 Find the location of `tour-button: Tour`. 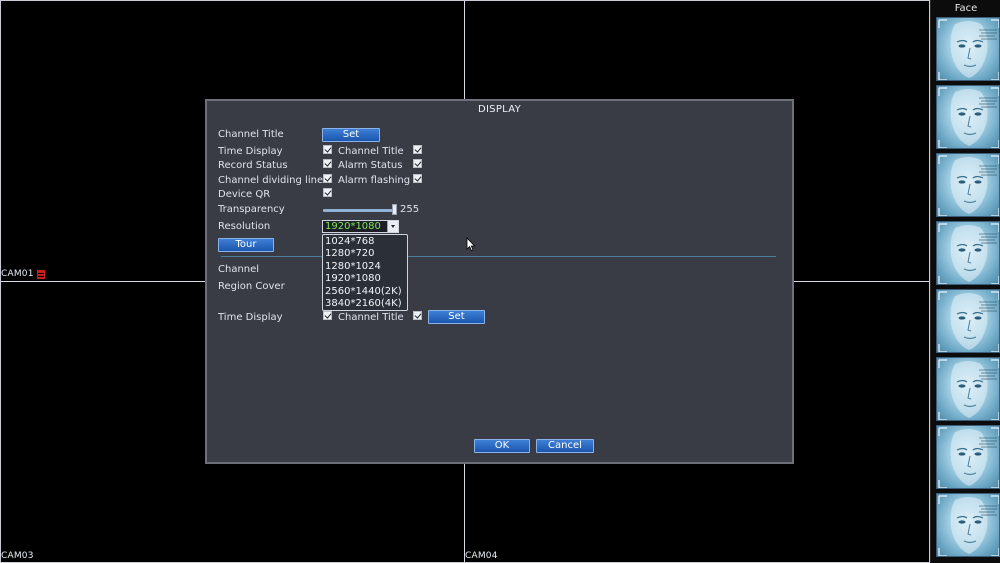

tour-button: Tour is located at coordinates (246, 245).